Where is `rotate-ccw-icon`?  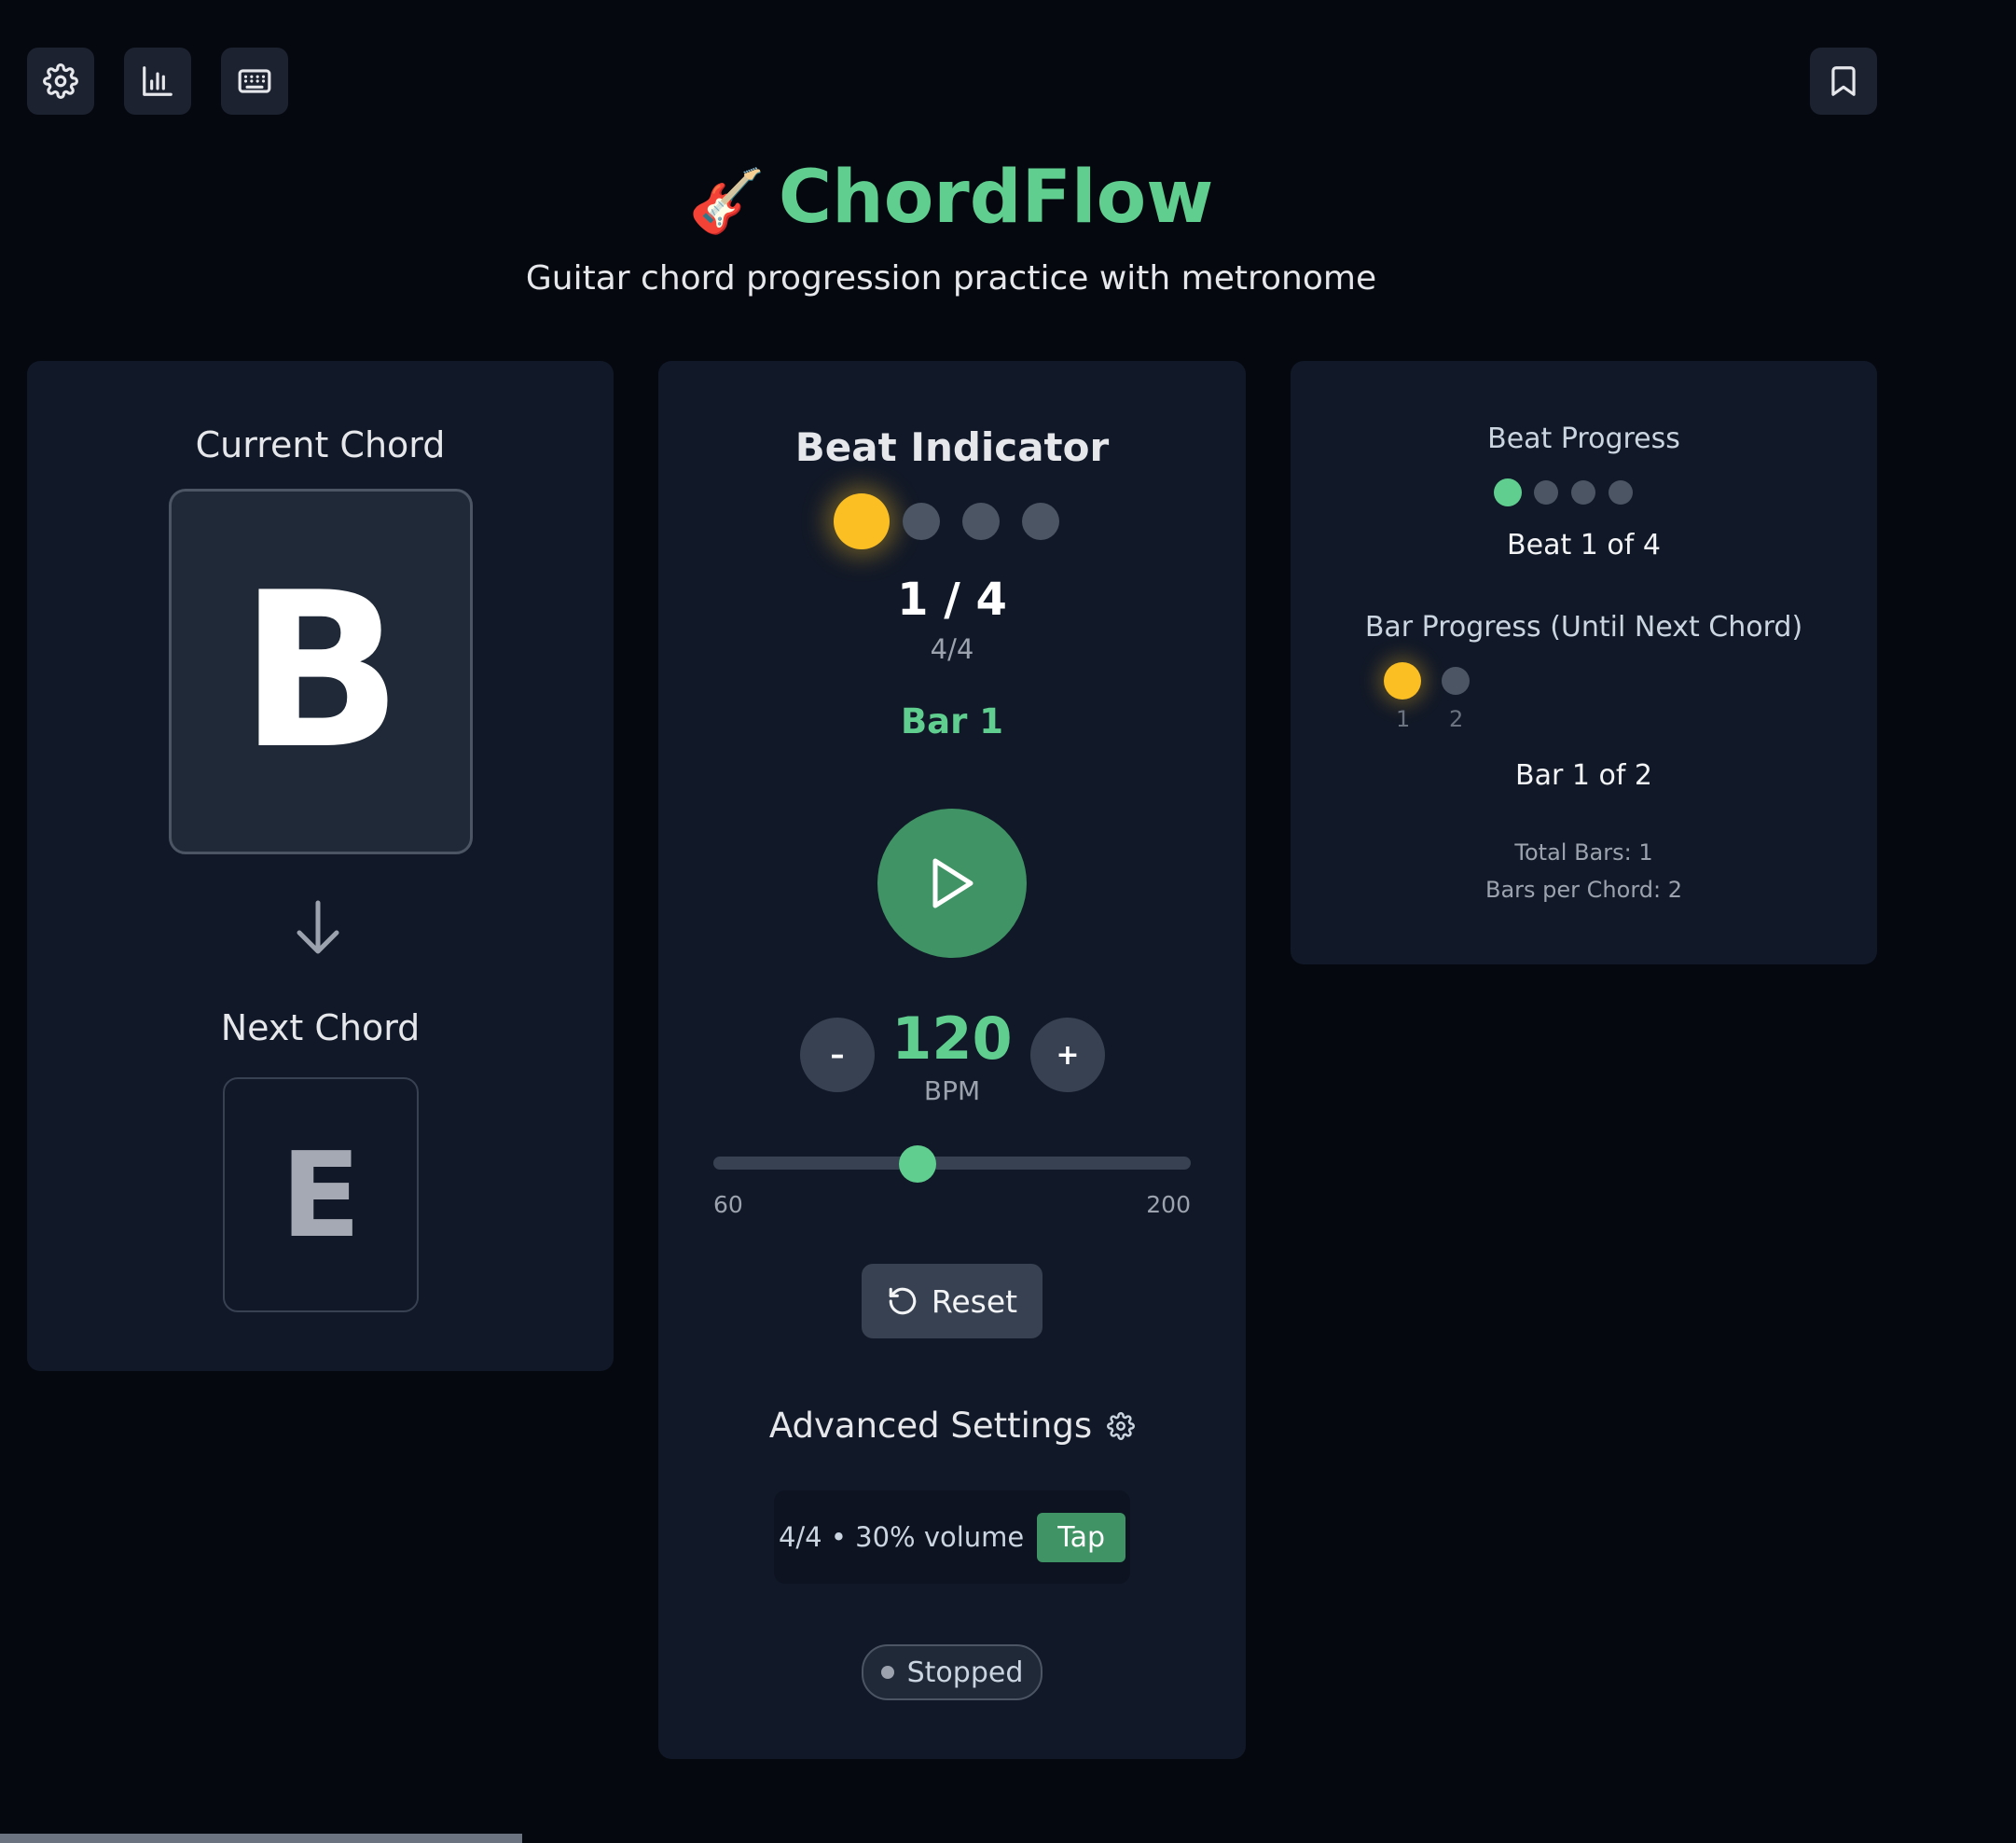
rotate-ccw-icon is located at coordinates (903, 1301).